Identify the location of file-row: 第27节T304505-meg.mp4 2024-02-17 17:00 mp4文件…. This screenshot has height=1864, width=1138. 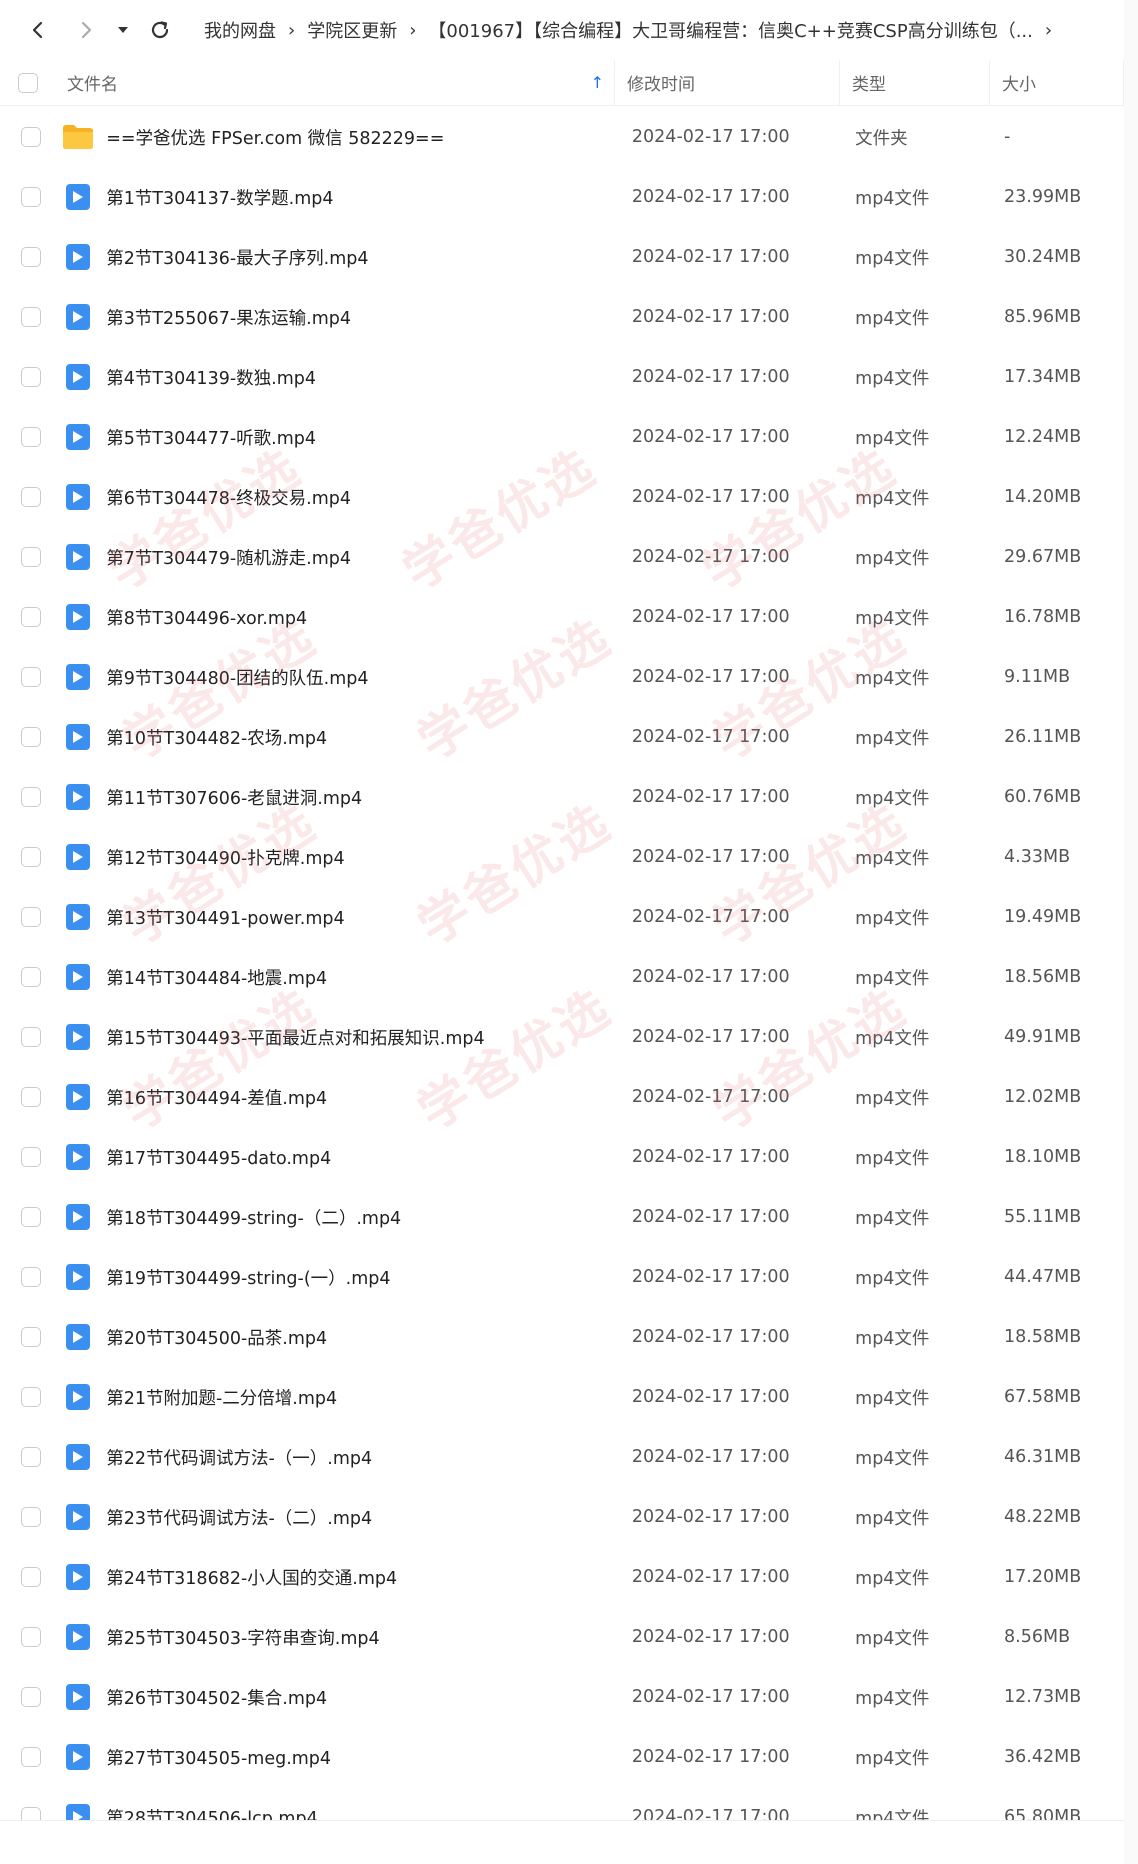
(562, 1757).